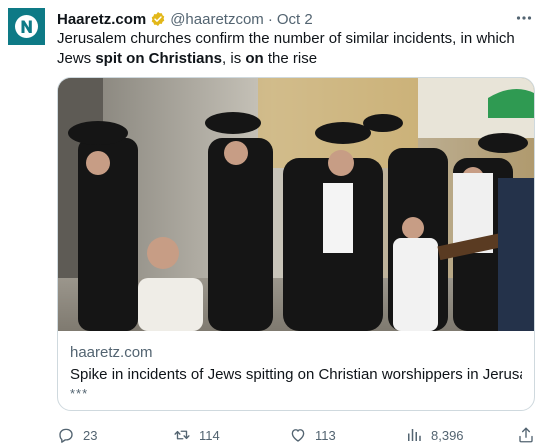 The height and width of the screenshot is (448, 547). I want to click on tweet-text-part2: , is, so click(234, 58).